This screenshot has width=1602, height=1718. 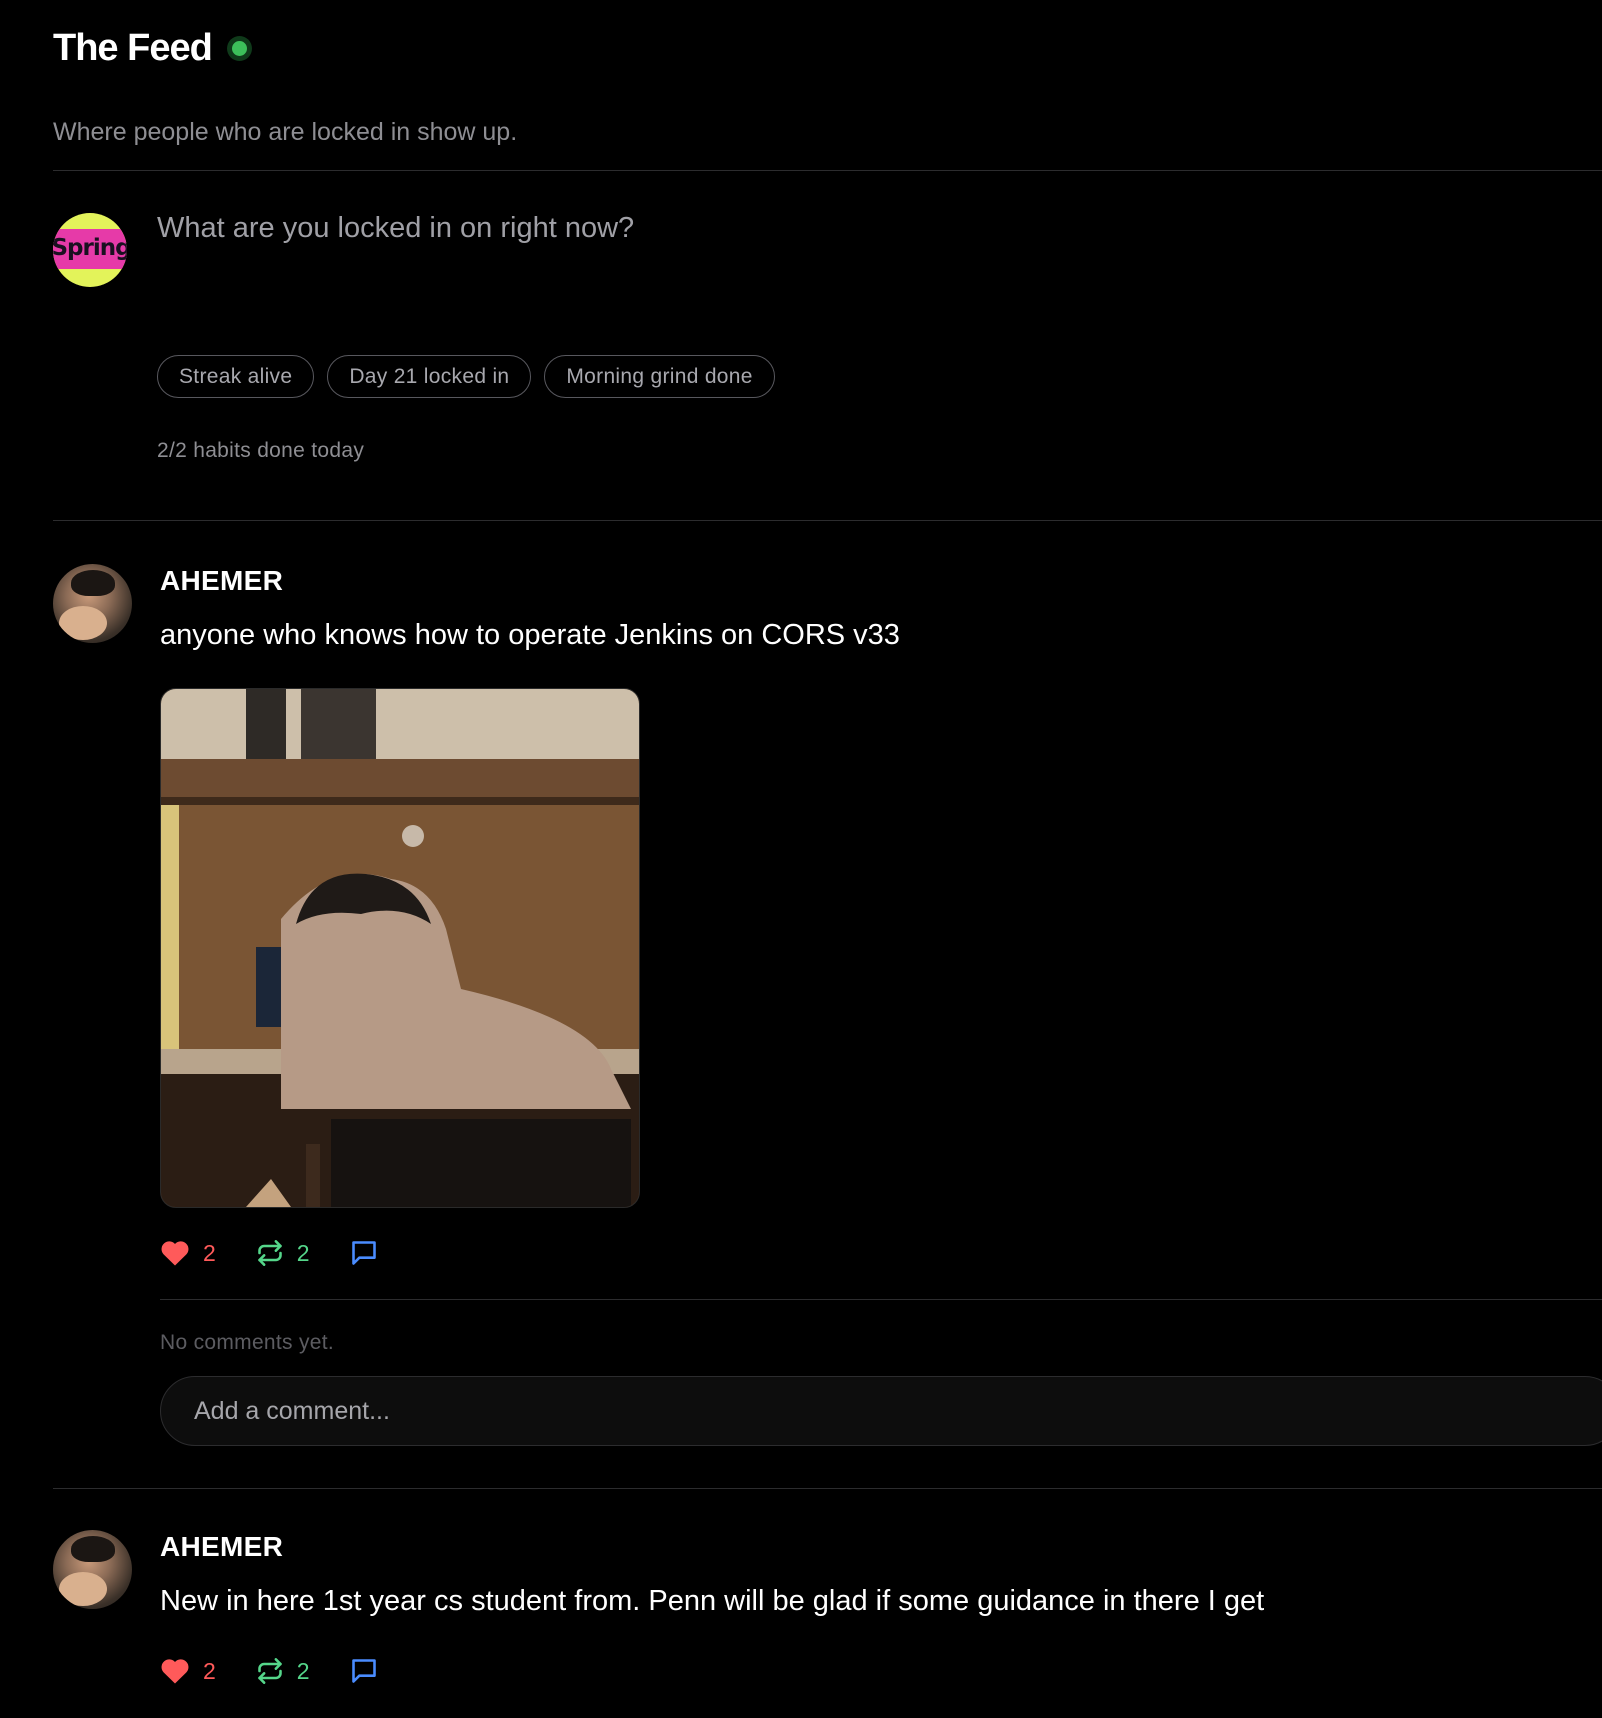 What do you see at coordinates (827, 1488) in the screenshot?
I see `post-divider` at bounding box center [827, 1488].